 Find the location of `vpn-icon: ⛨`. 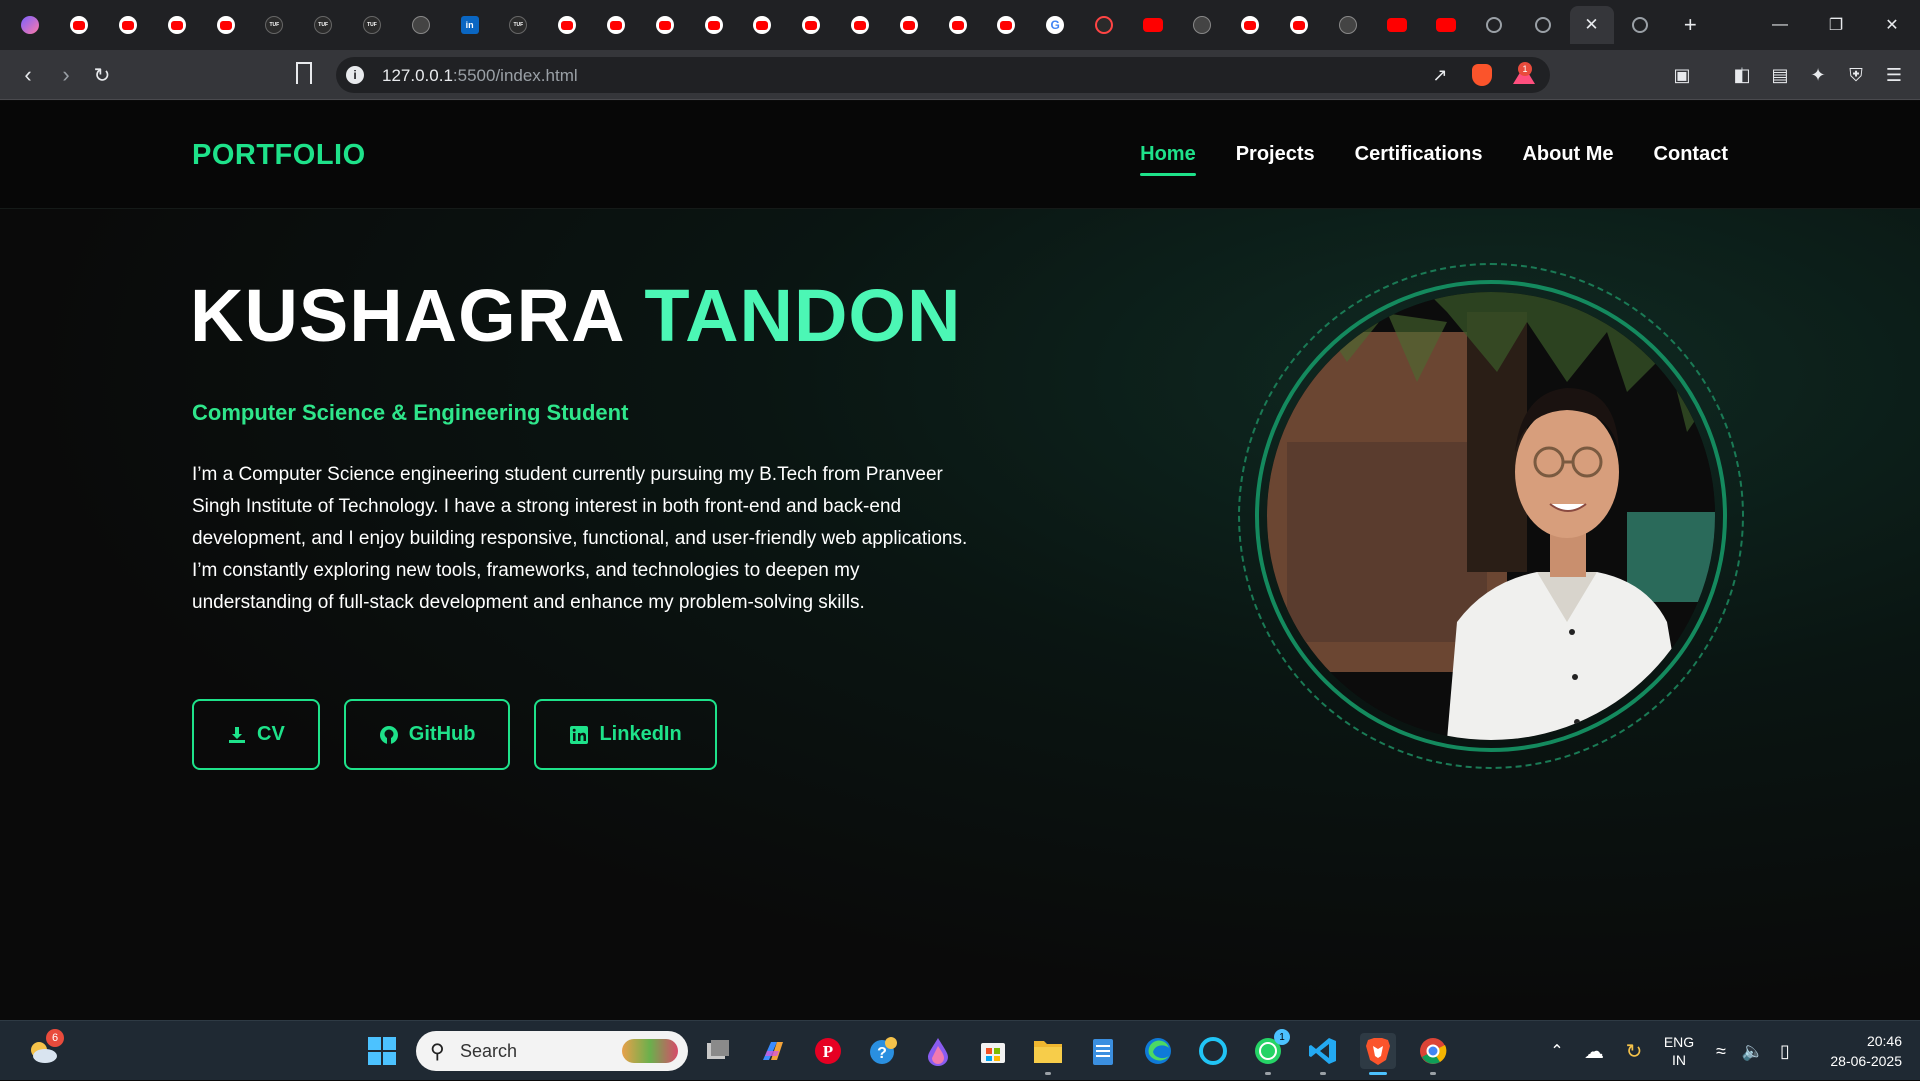

vpn-icon: ⛨ is located at coordinates (1856, 75).